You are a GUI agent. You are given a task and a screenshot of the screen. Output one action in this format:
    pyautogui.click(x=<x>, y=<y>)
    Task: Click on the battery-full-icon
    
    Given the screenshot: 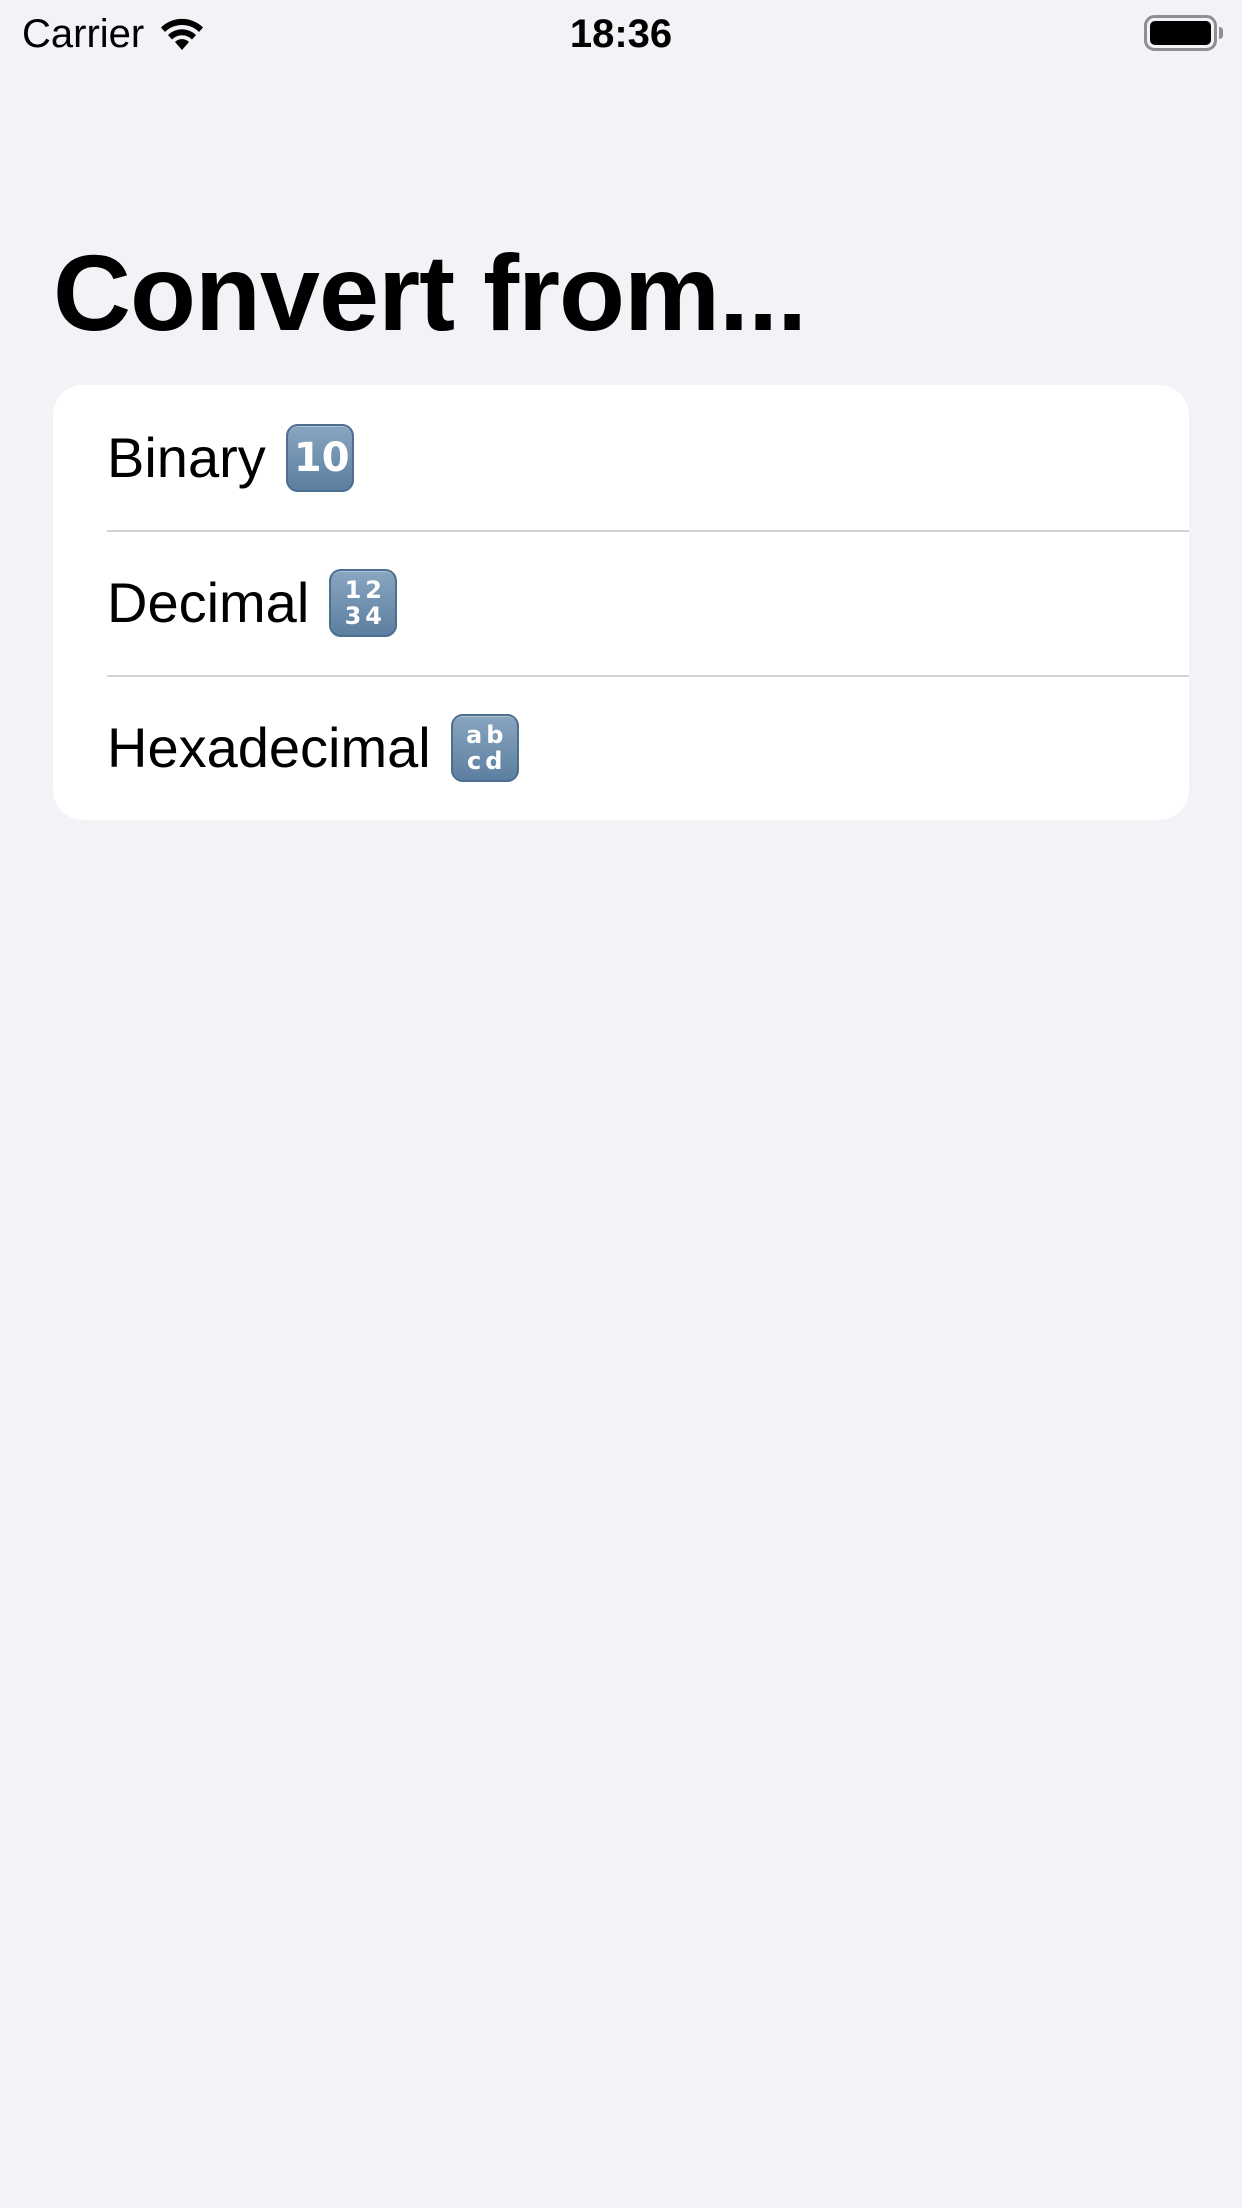 What is the action you would take?
    pyautogui.click(x=1183, y=33)
    